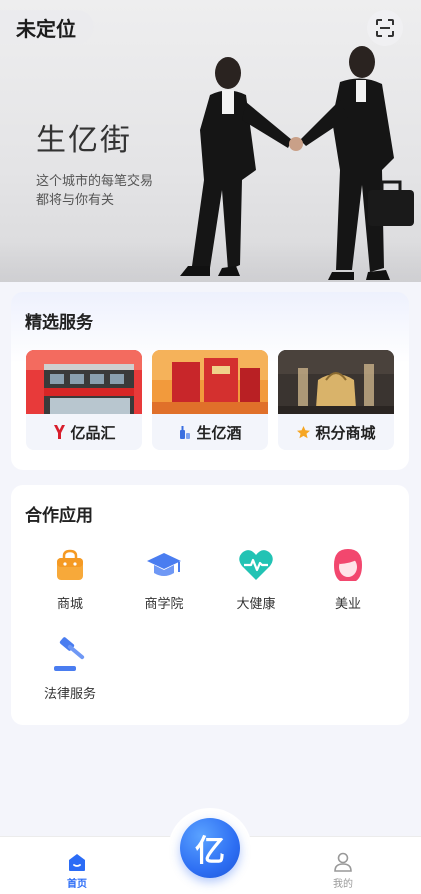 Image resolution: width=421 pixels, height=894 pixels. I want to click on scan-button, so click(385, 28).